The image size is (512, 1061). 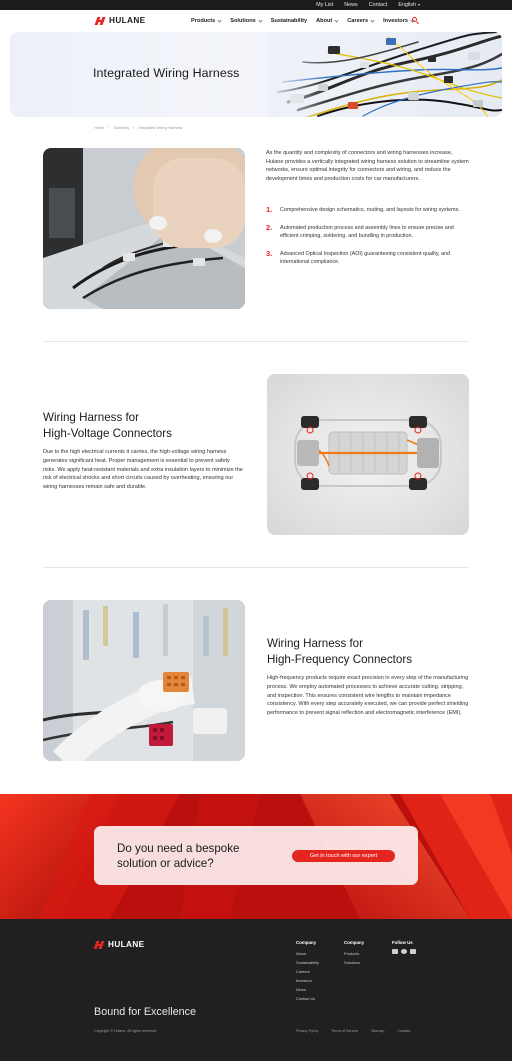 I want to click on wechat-icon, so click(x=404, y=951).